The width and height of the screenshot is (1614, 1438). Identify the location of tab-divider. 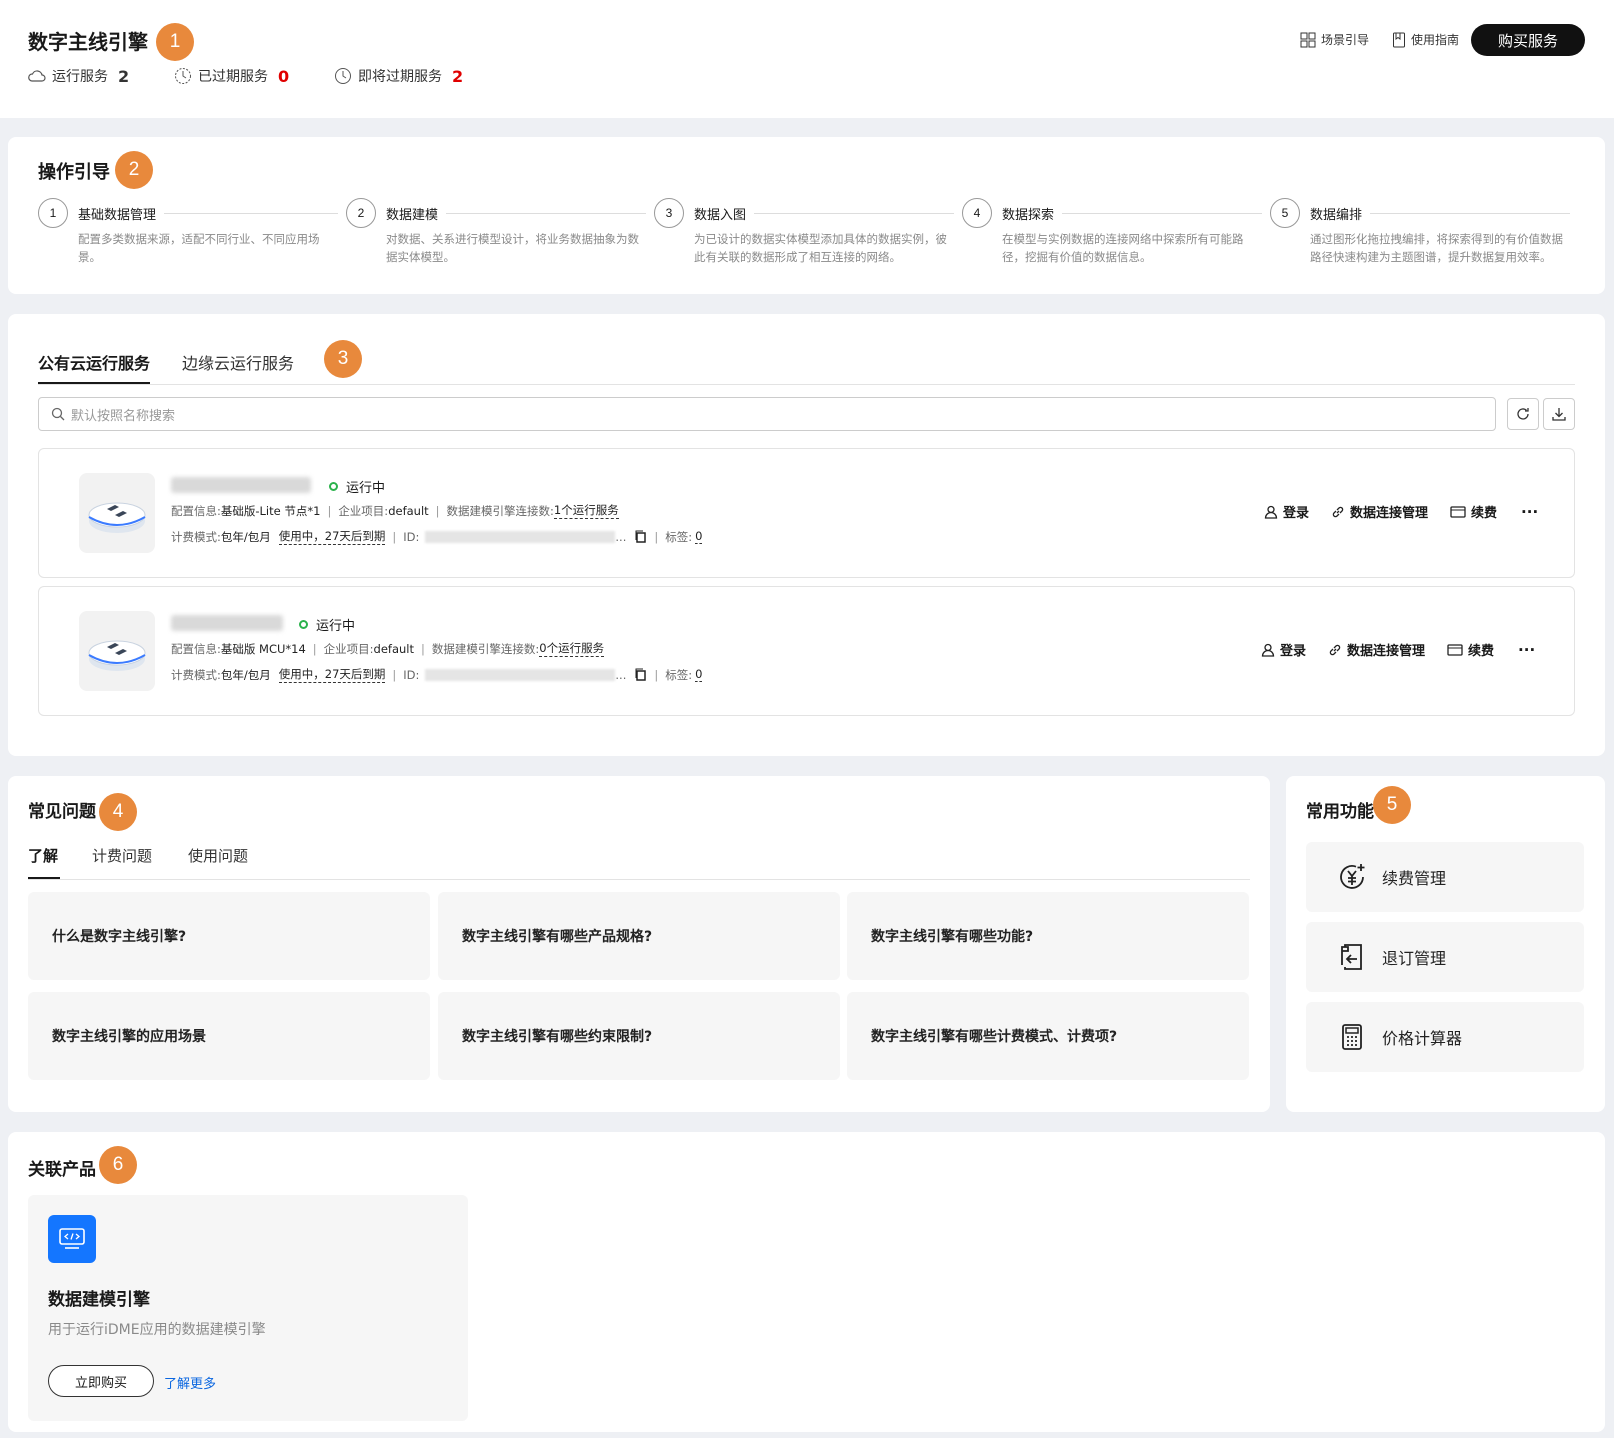
(806, 384).